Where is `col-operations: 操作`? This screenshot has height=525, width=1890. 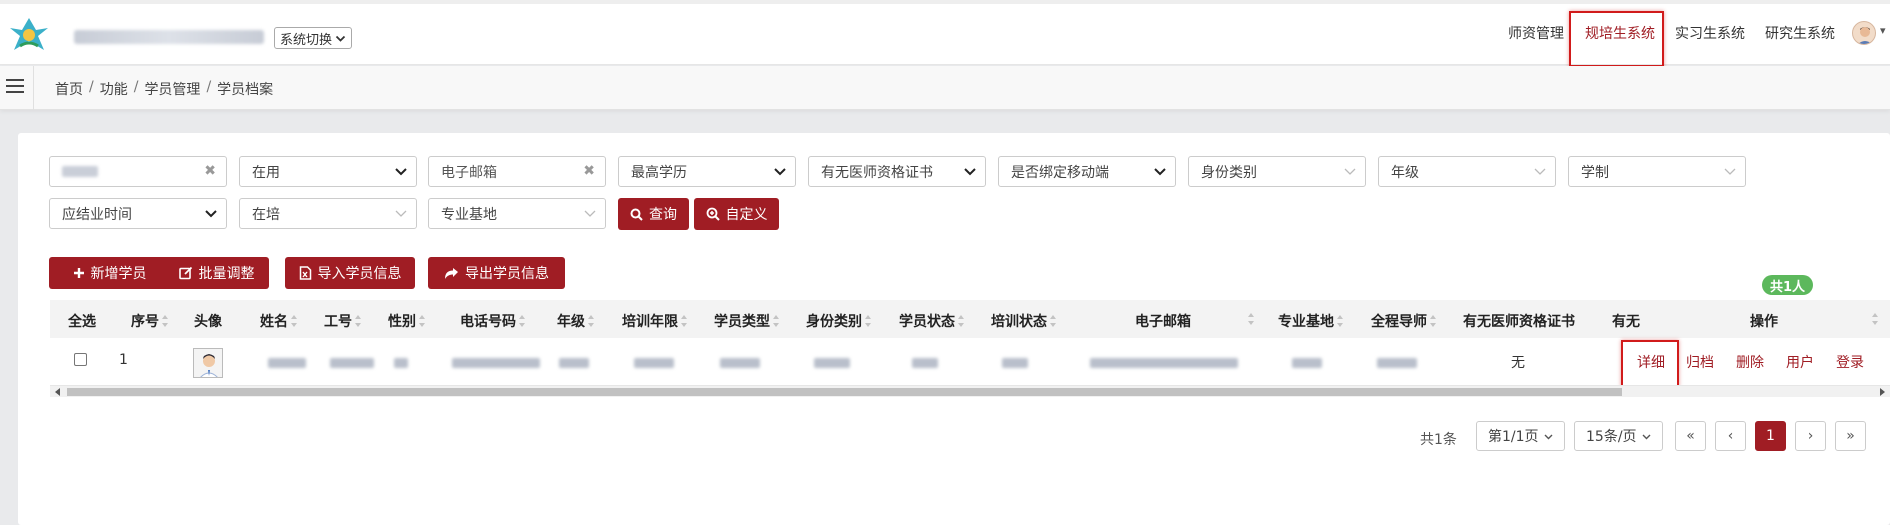
col-operations: 操作 is located at coordinates (1764, 322).